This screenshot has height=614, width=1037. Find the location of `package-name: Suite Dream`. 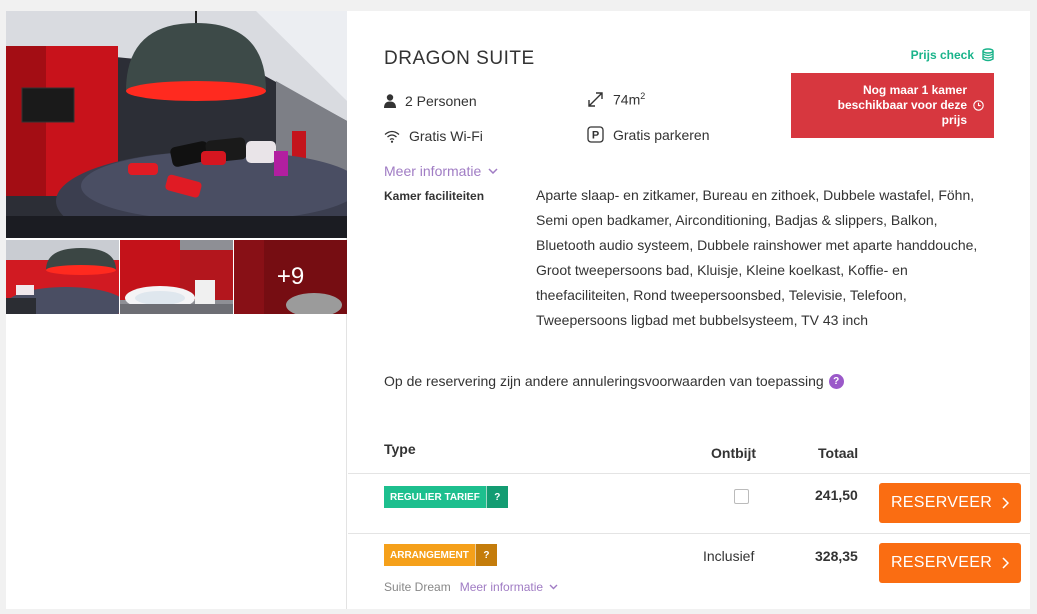

package-name: Suite Dream is located at coordinates (417, 587).